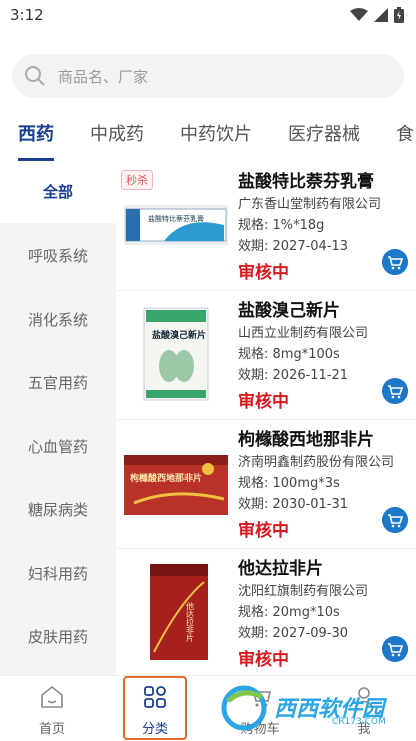  I want to click on category-tabs: 西药 中成药 中药饮片 医疗器械 食, so click(208, 135).